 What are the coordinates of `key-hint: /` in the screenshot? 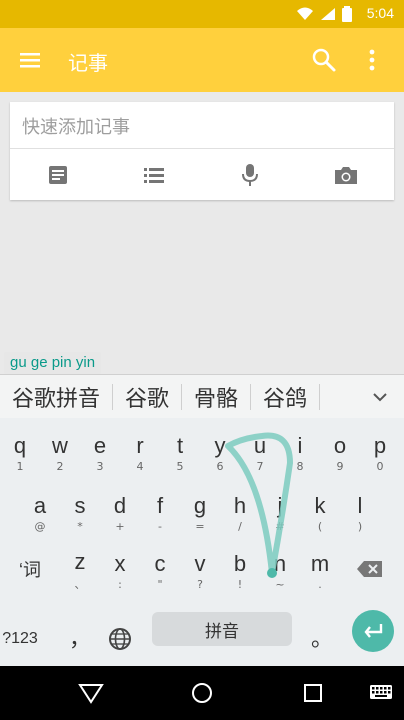 It's located at (240, 526).